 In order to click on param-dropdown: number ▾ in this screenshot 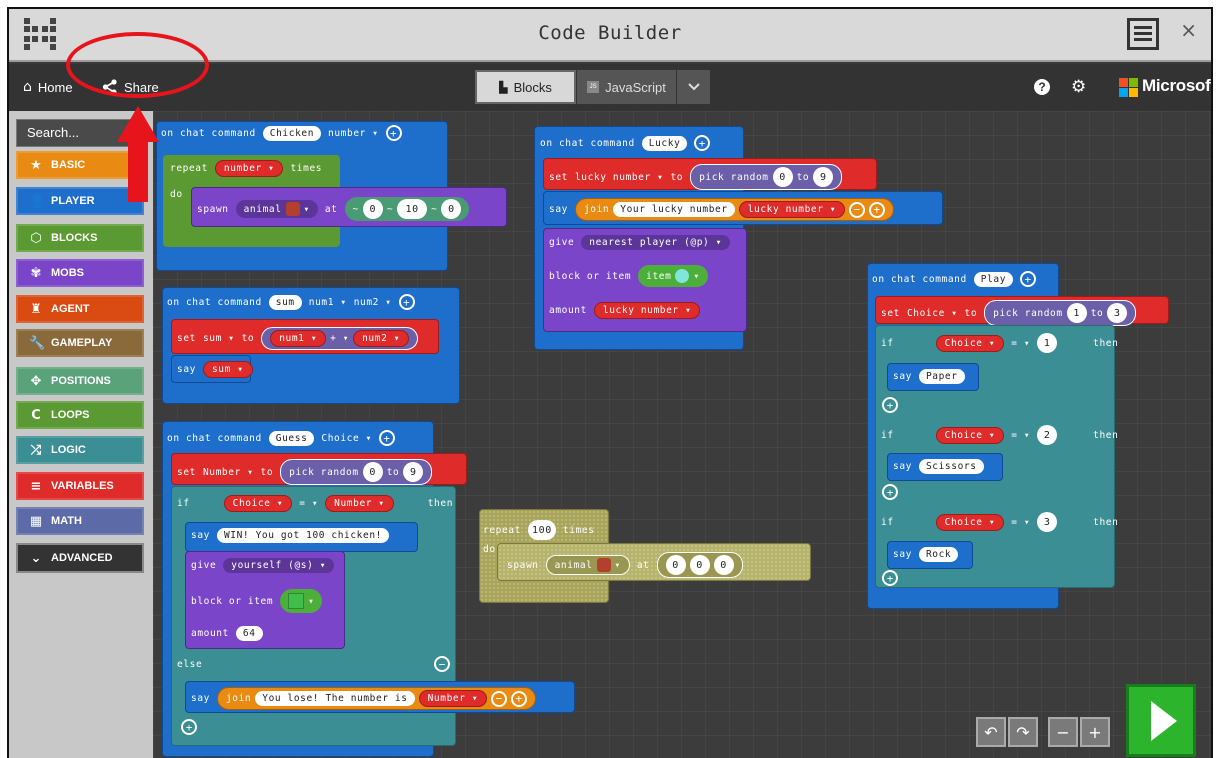, I will do `click(353, 133)`.